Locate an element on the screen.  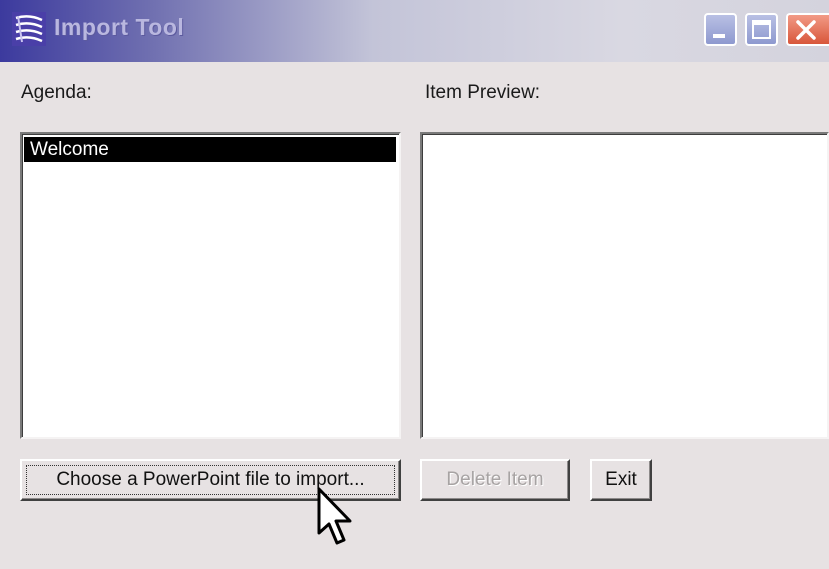
exit-button: Exit is located at coordinates (621, 480).